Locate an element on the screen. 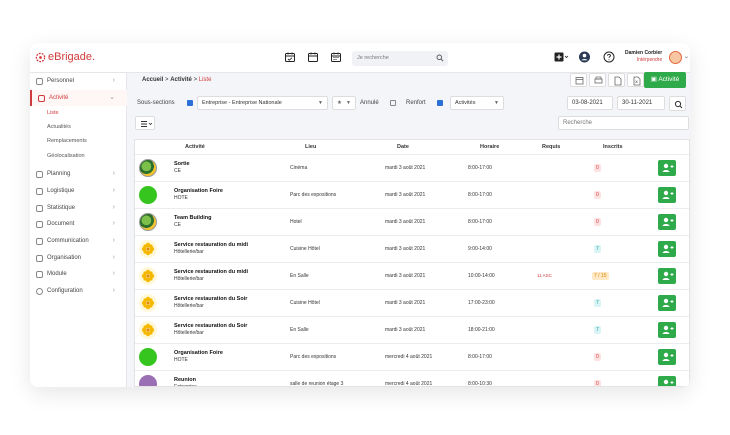 Image resolution: width=730 pixels, height=435 pixels. date-to-value: 30-11-2021 is located at coordinates (637, 103).